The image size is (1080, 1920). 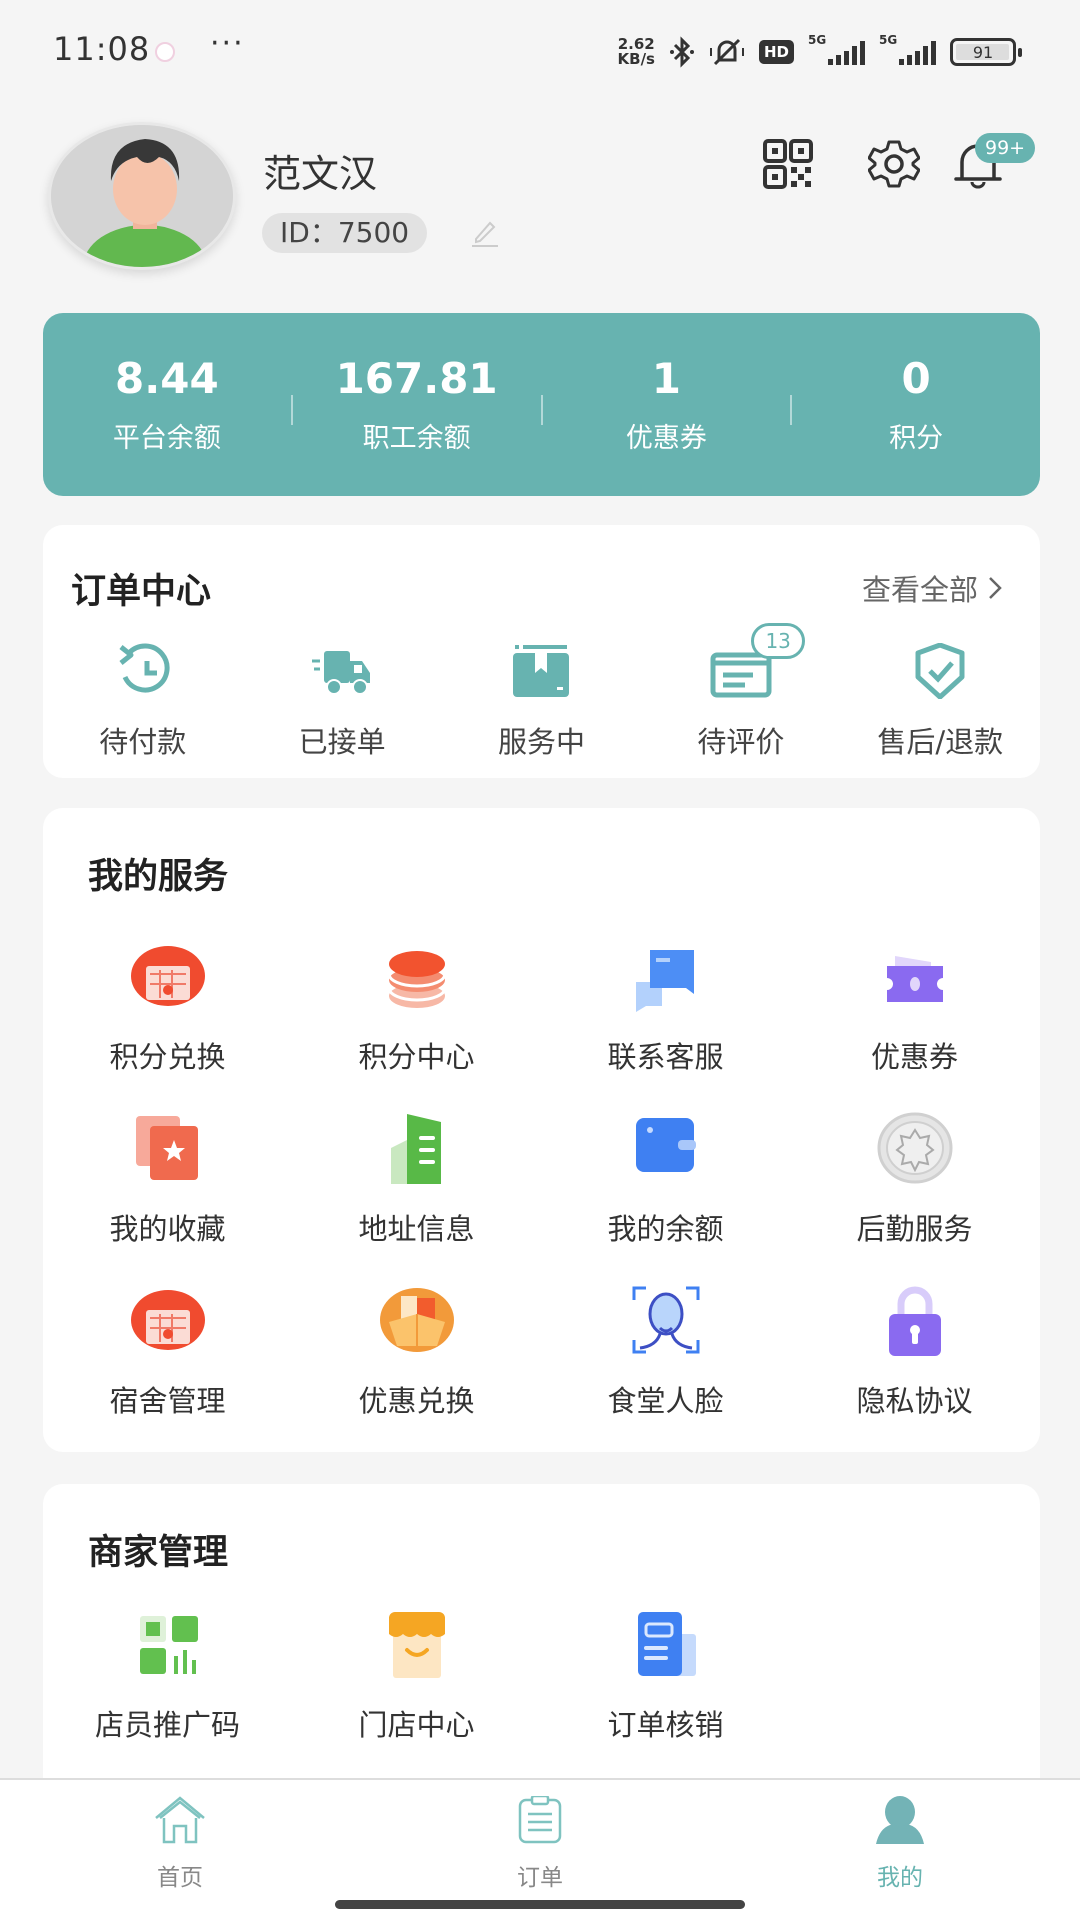 I want to click on order-center-card: 订单中心 查看全部 待付款 已接单 服务中 13 待评价 售后/退款, so click(x=541, y=651).